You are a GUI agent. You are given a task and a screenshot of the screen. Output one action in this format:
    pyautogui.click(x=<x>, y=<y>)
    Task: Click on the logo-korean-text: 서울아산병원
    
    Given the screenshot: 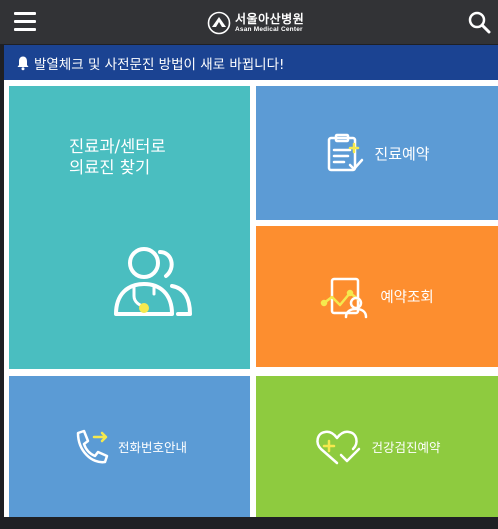 What is the action you would take?
    pyautogui.click(x=270, y=18)
    